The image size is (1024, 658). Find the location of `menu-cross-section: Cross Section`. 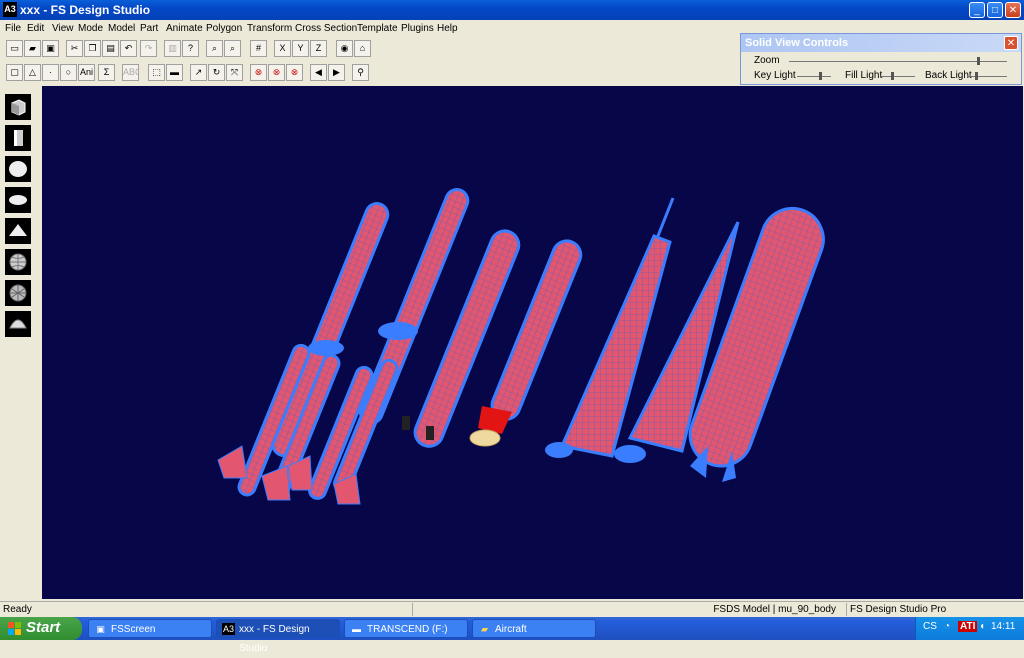

menu-cross-section: Cross Section is located at coordinates (326, 28).